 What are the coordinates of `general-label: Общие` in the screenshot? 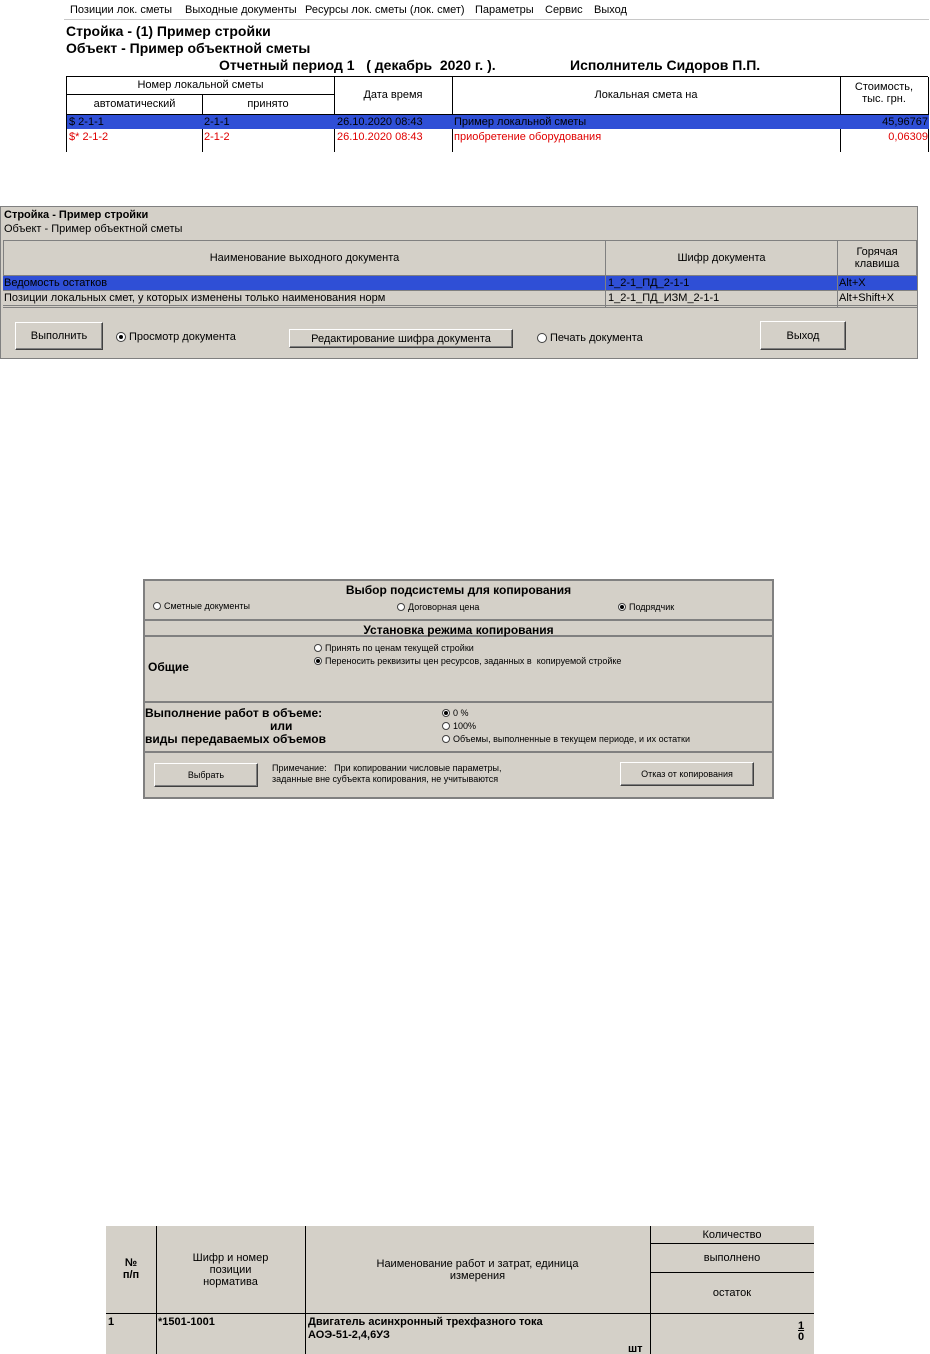 It's located at (168, 667).